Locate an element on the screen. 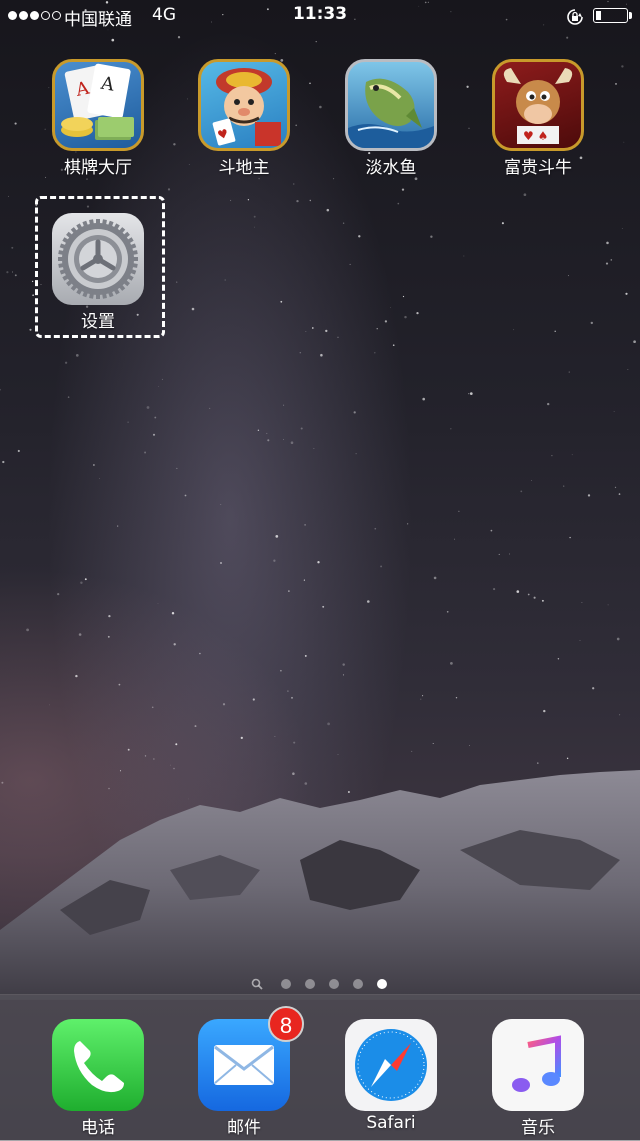 The height and width of the screenshot is (1141, 640). bull-fight-game-icon: ♥ ♠ is located at coordinates (538, 105).